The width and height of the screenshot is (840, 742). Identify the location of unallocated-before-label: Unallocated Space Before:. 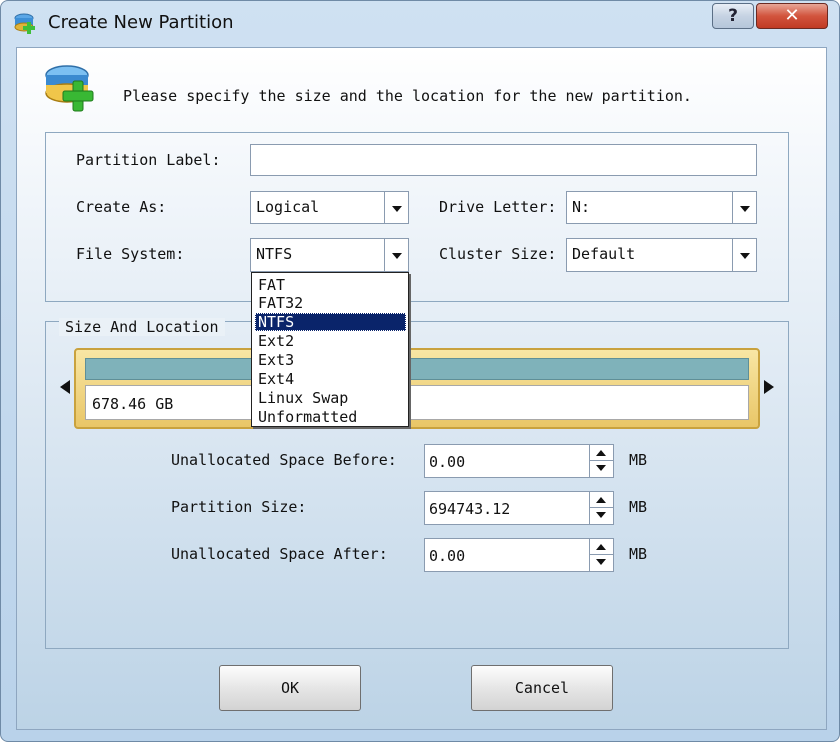
(284, 460).